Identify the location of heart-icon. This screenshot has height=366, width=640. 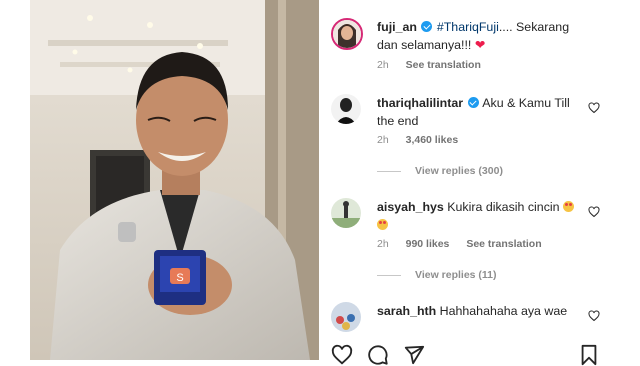
(342, 355).